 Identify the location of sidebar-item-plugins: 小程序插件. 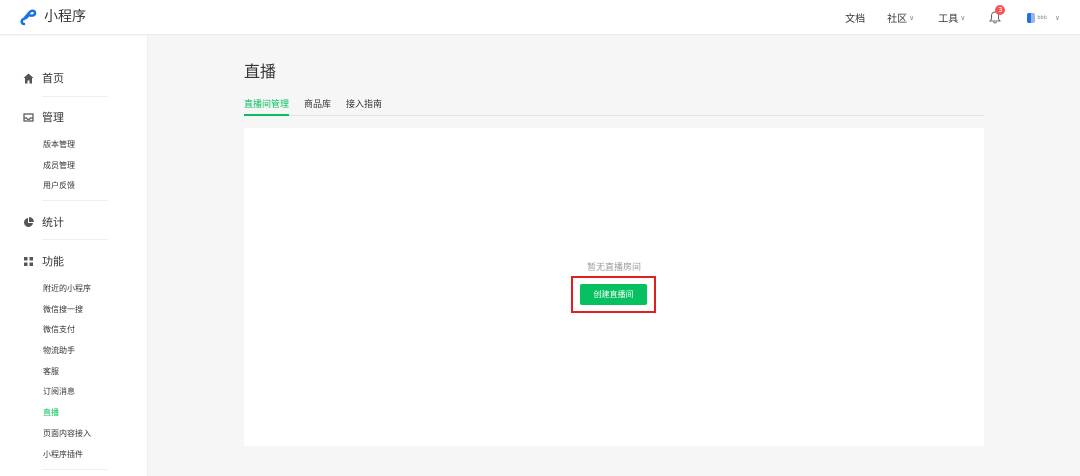
(63, 454).